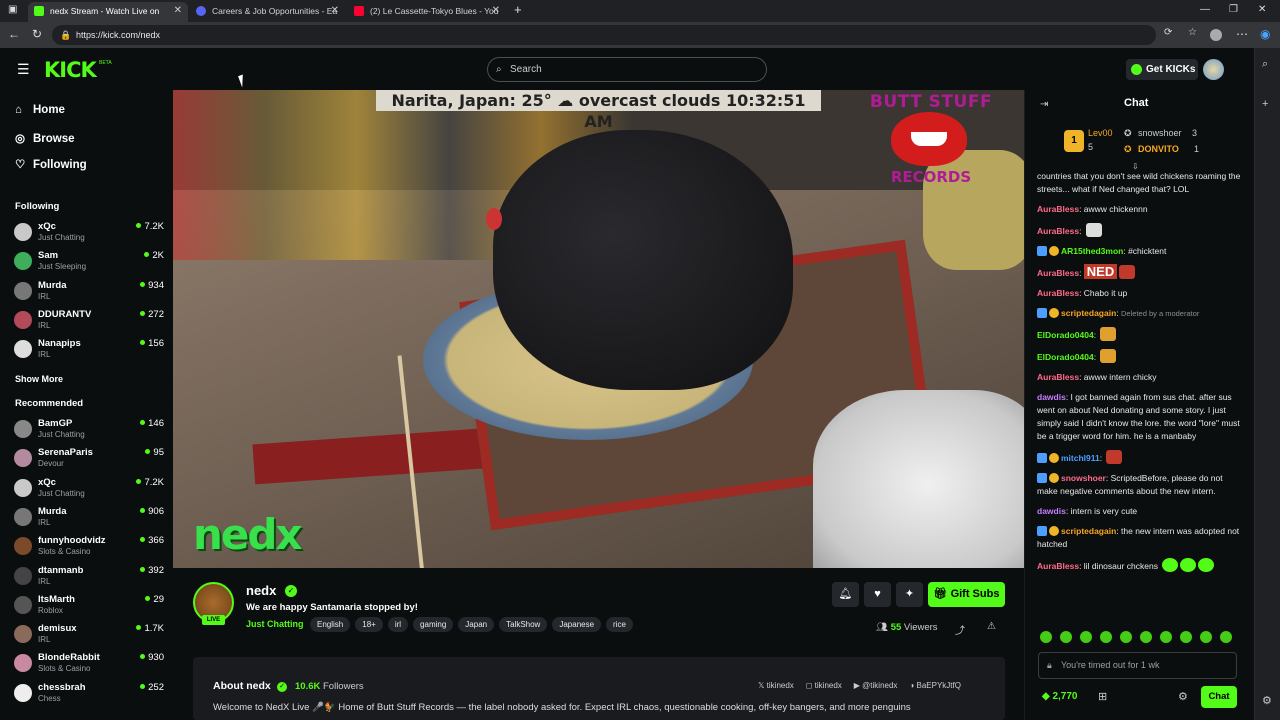 The image size is (1280, 720). I want to click on window-menu-icon: ▣, so click(12, 9).